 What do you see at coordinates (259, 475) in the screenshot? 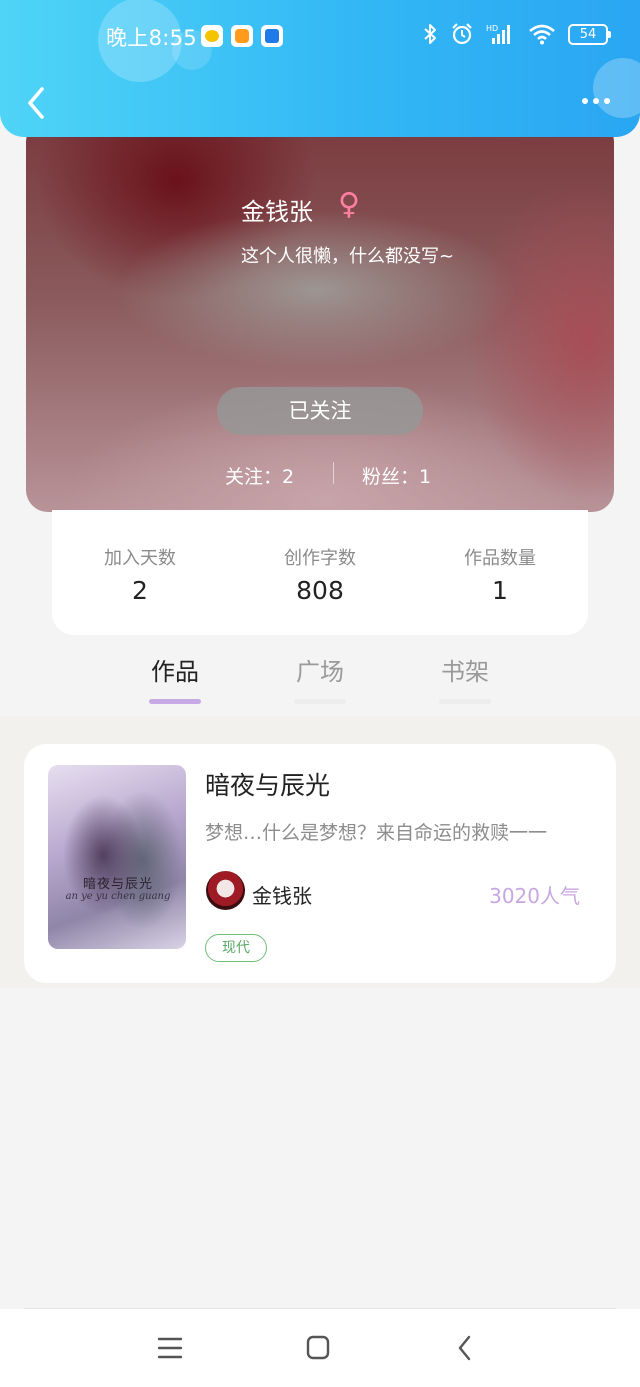
I see `following-count: 关注：2` at bounding box center [259, 475].